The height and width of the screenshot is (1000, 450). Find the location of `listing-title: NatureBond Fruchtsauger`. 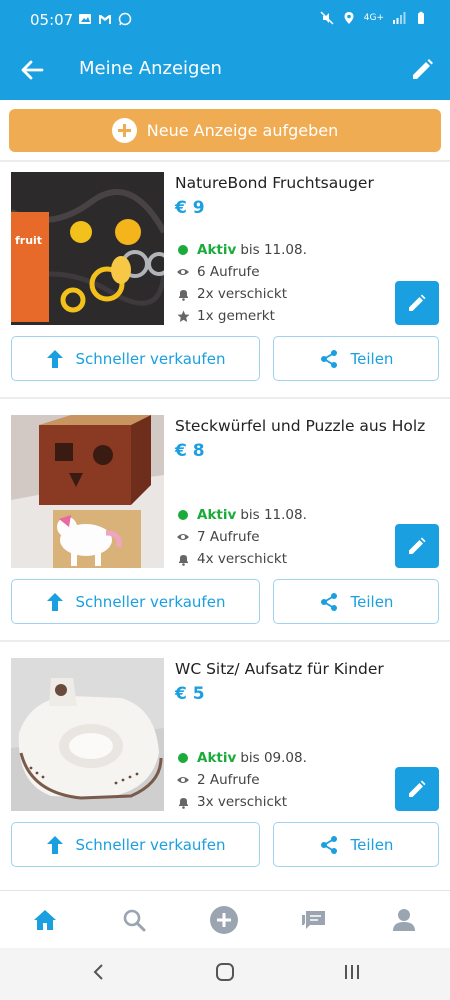

listing-title: NatureBond Fruchtsauger is located at coordinates (274, 183).